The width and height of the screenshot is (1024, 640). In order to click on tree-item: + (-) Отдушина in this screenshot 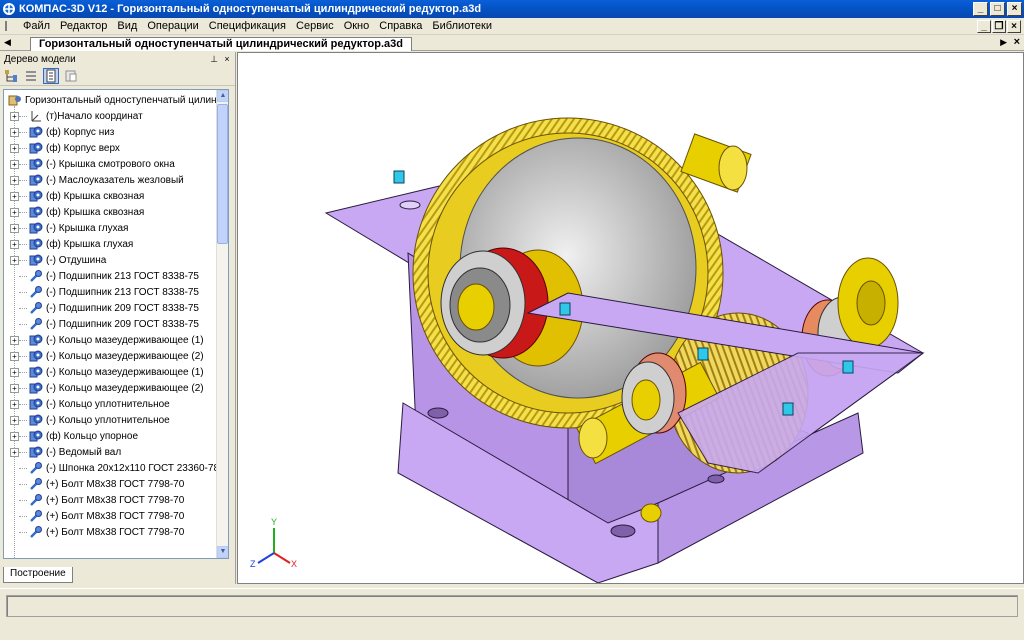, I will do `click(55, 260)`.